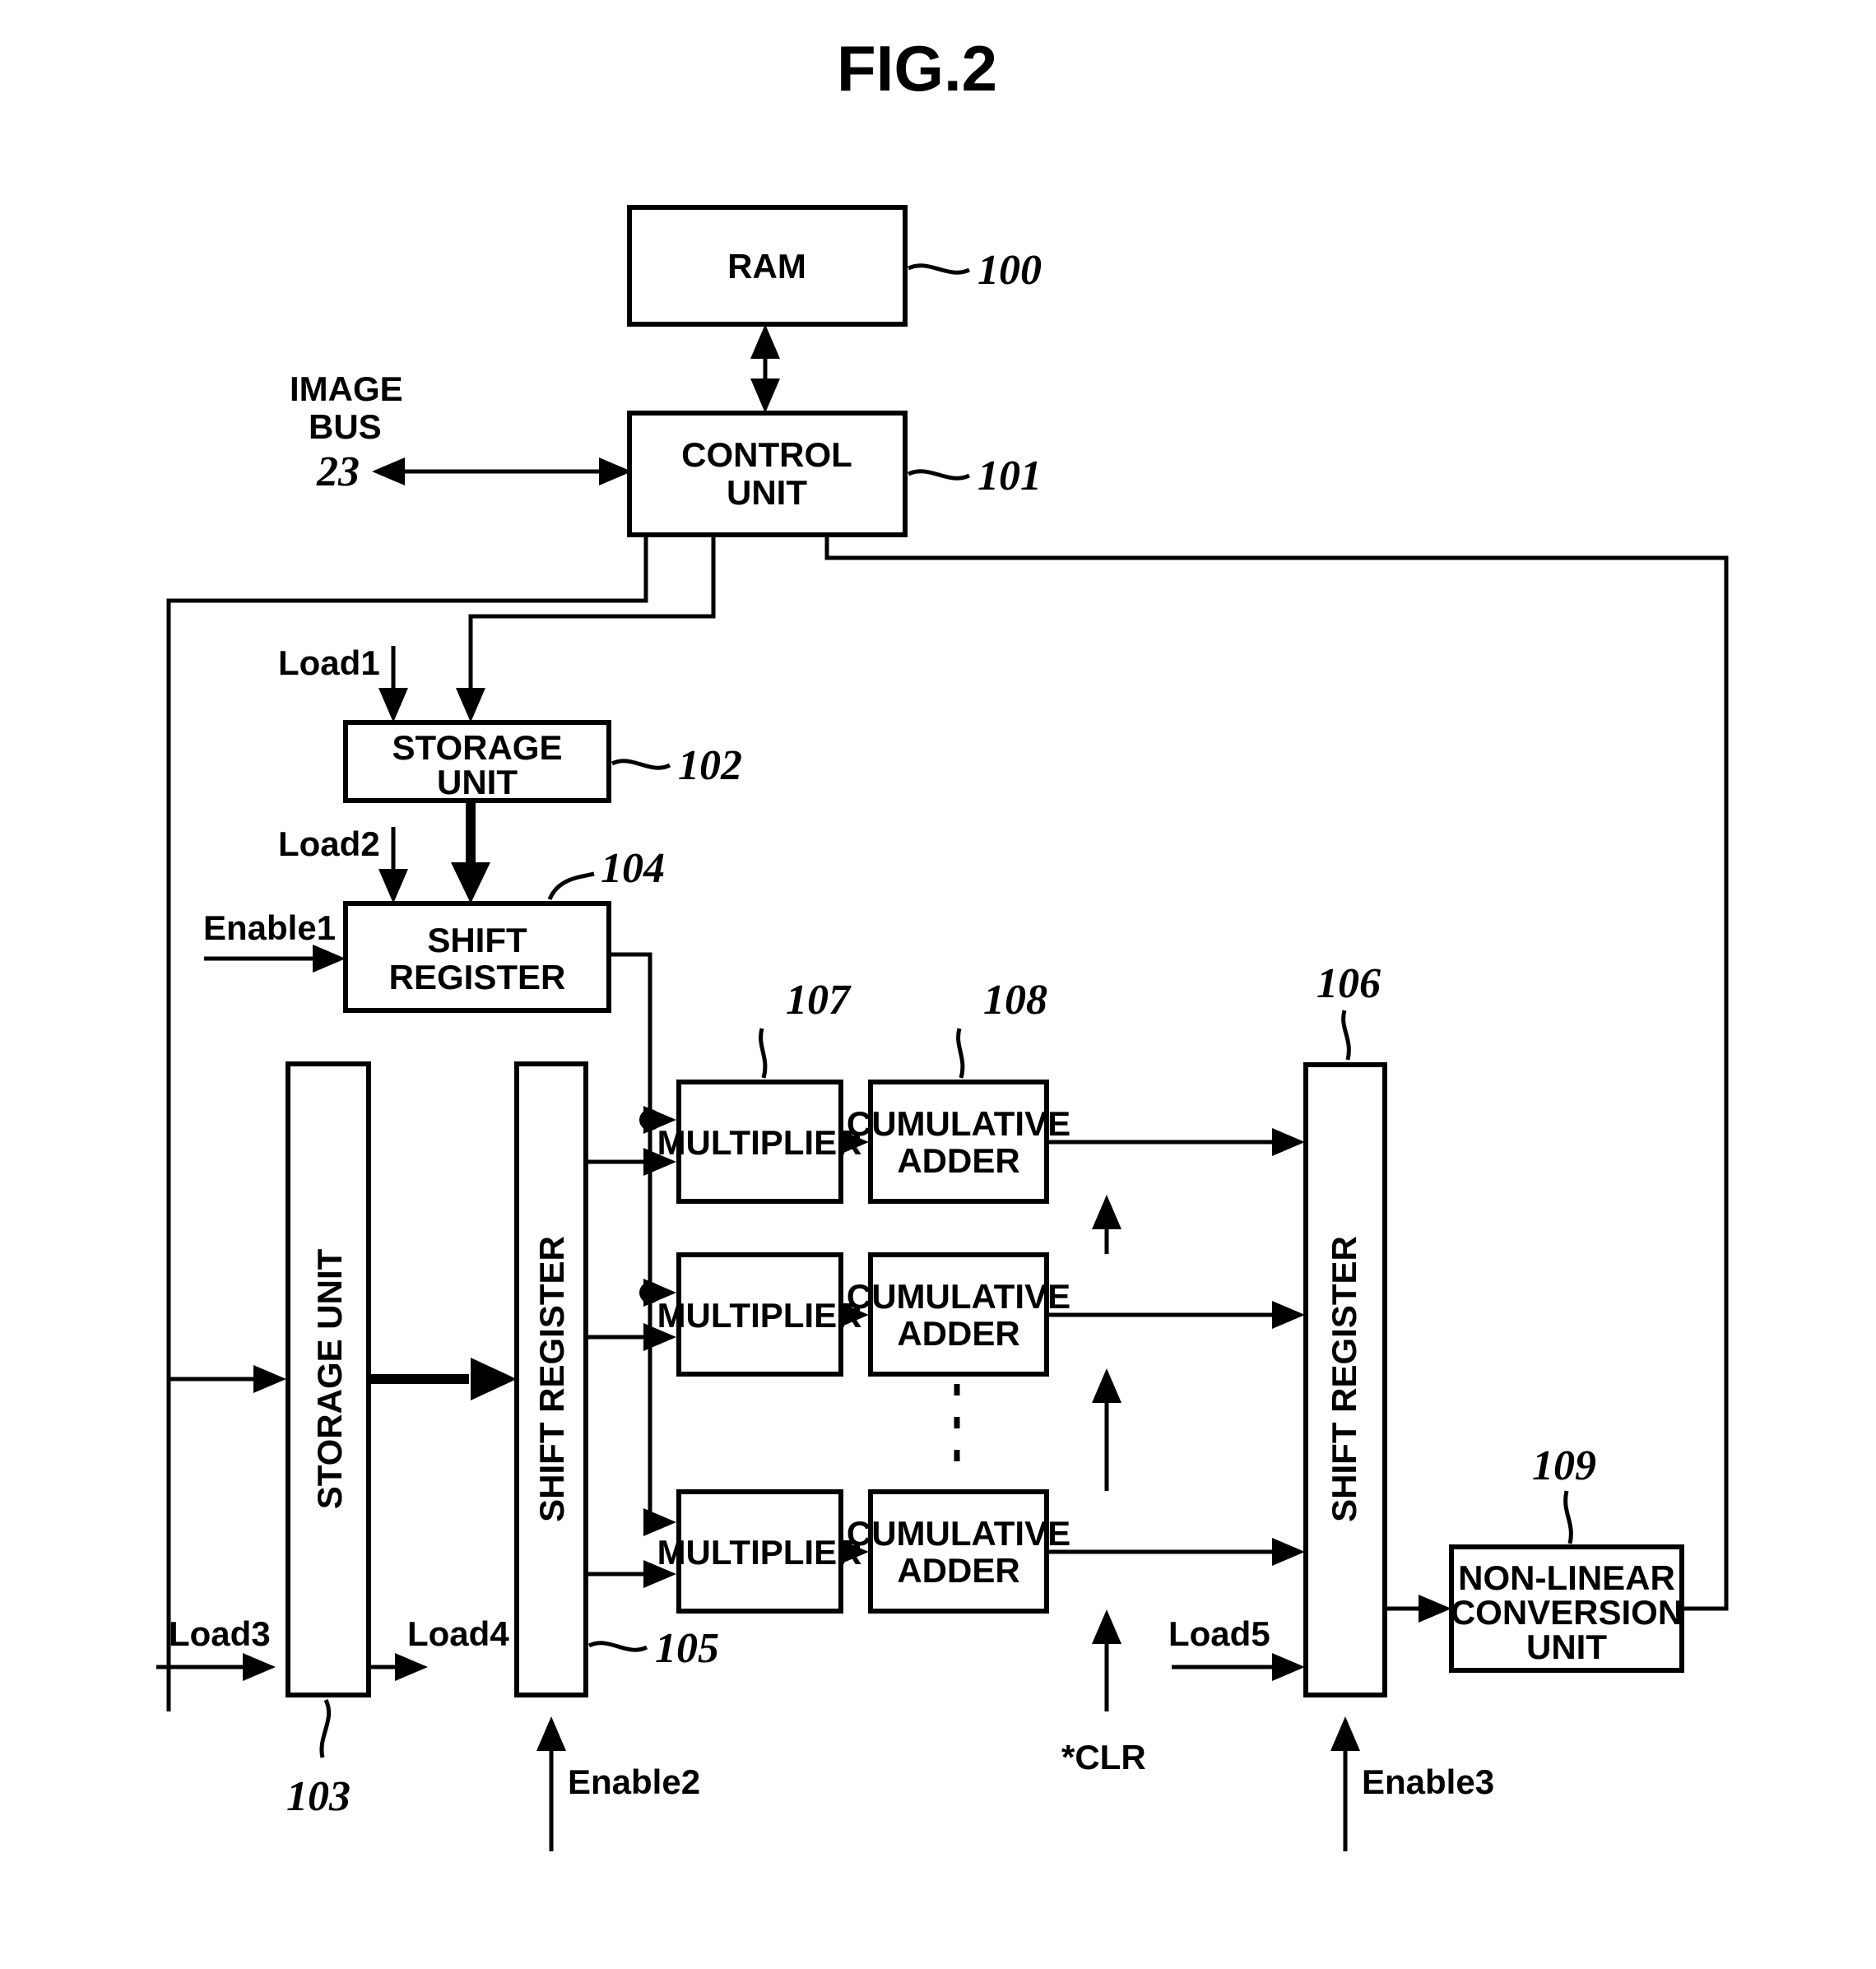 This screenshot has height=1969, width=1876. I want to click on block-cumulative-adder-3-label-2: ADDER, so click(958, 1570).